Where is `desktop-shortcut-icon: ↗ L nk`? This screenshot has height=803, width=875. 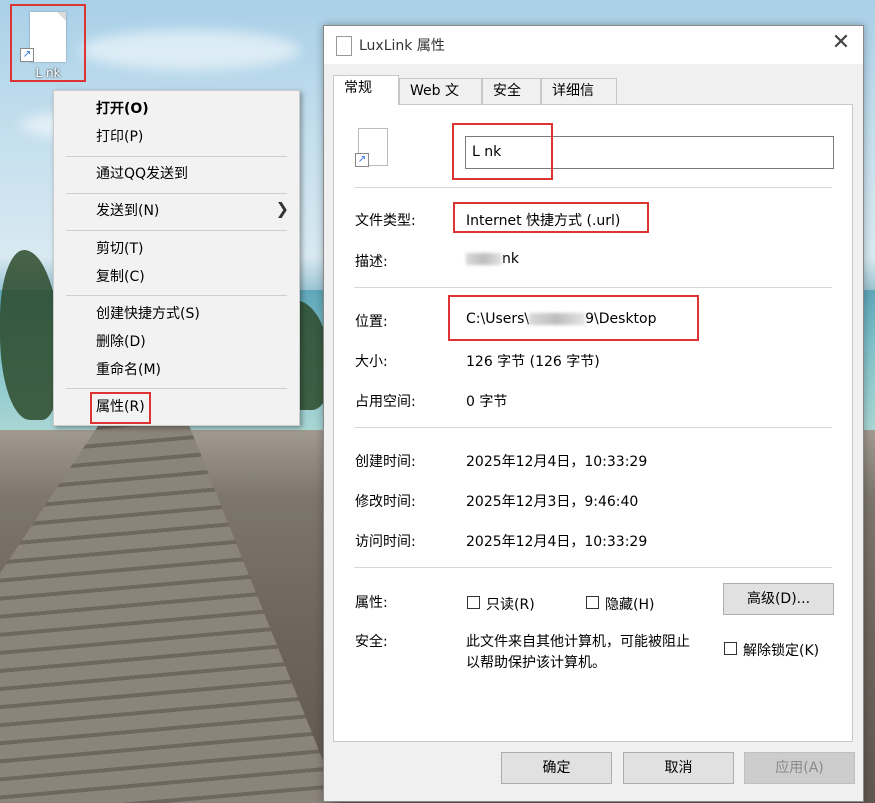 desktop-shortcut-icon: ↗ L nk is located at coordinates (48, 43).